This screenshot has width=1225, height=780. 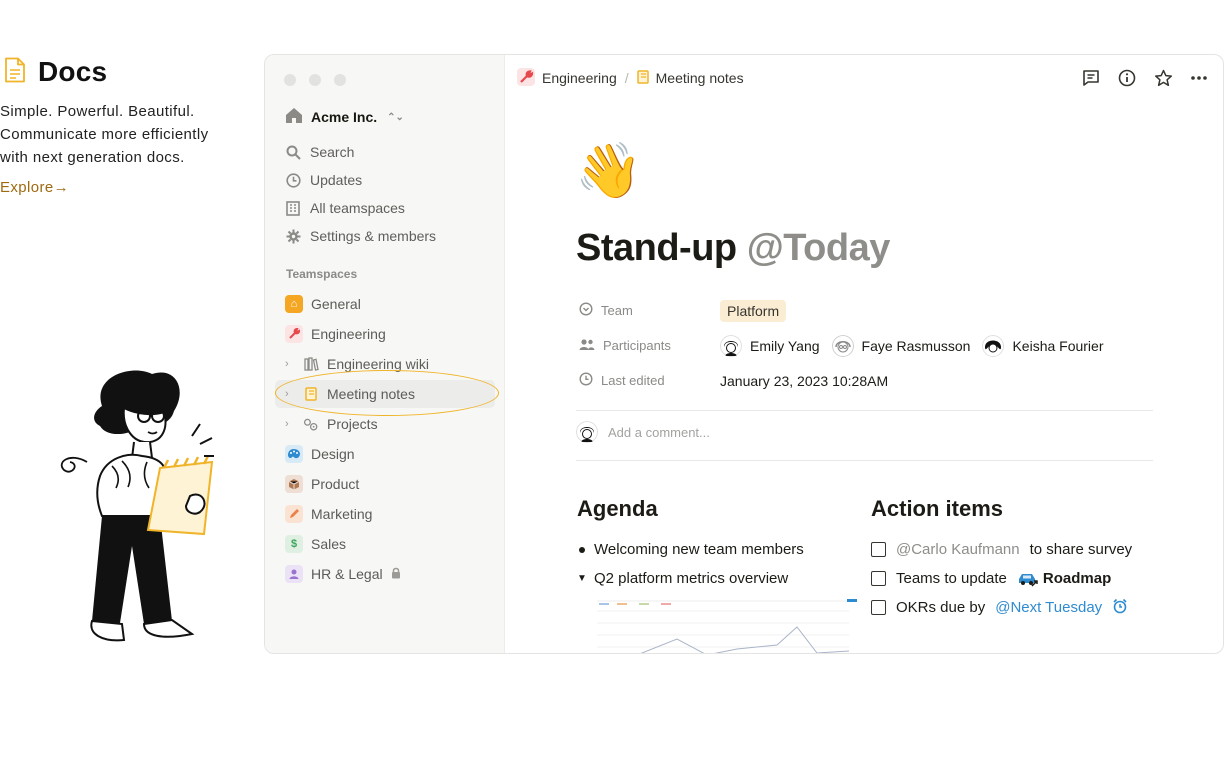 What do you see at coordinates (390, 574) in the screenshot?
I see `teamspace-hr-legal: HR & Legal` at bounding box center [390, 574].